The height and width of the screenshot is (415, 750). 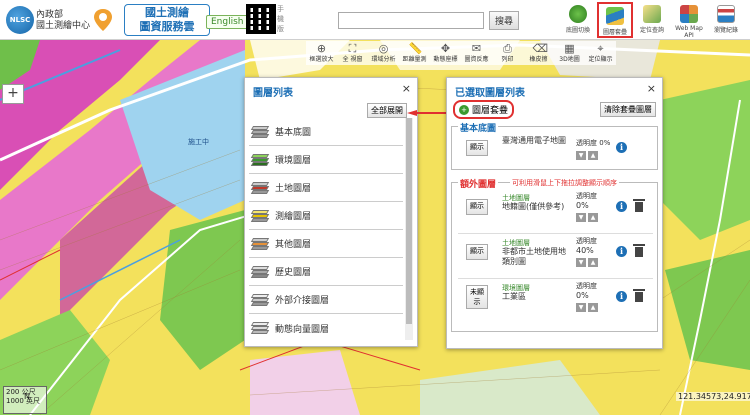 What do you see at coordinates (477, 297) in the screenshot?
I see `show-toggle-button: 未顯示` at bounding box center [477, 297].